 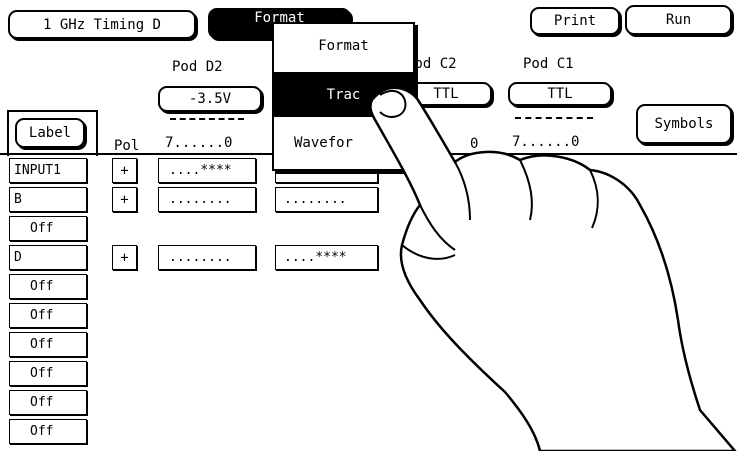 What do you see at coordinates (48, 373) in the screenshot?
I see `row-label-8: Off` at bounding box center [48, 373].